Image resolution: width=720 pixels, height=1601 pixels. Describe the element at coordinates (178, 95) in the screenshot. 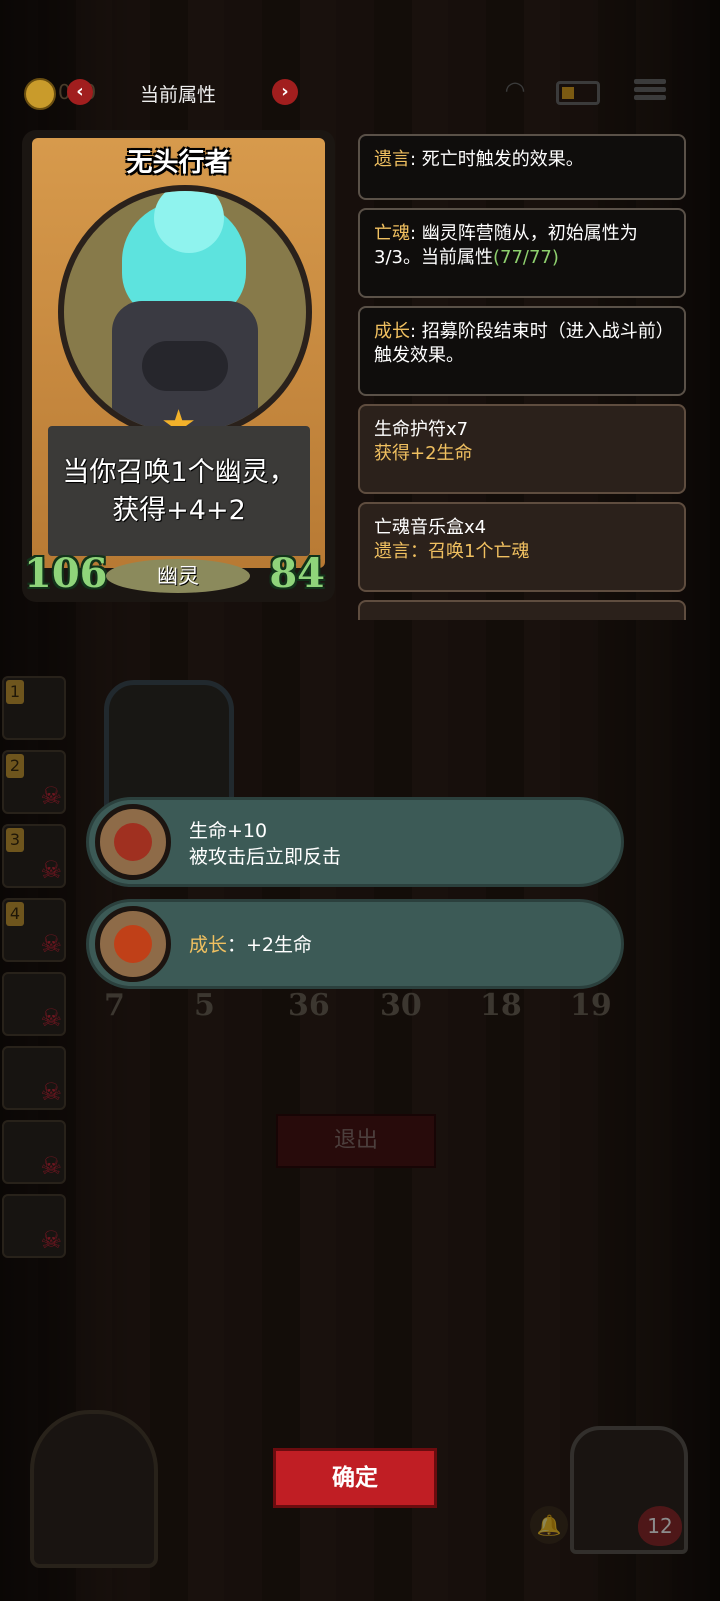

I see `page-title: 当前属性` at that location.